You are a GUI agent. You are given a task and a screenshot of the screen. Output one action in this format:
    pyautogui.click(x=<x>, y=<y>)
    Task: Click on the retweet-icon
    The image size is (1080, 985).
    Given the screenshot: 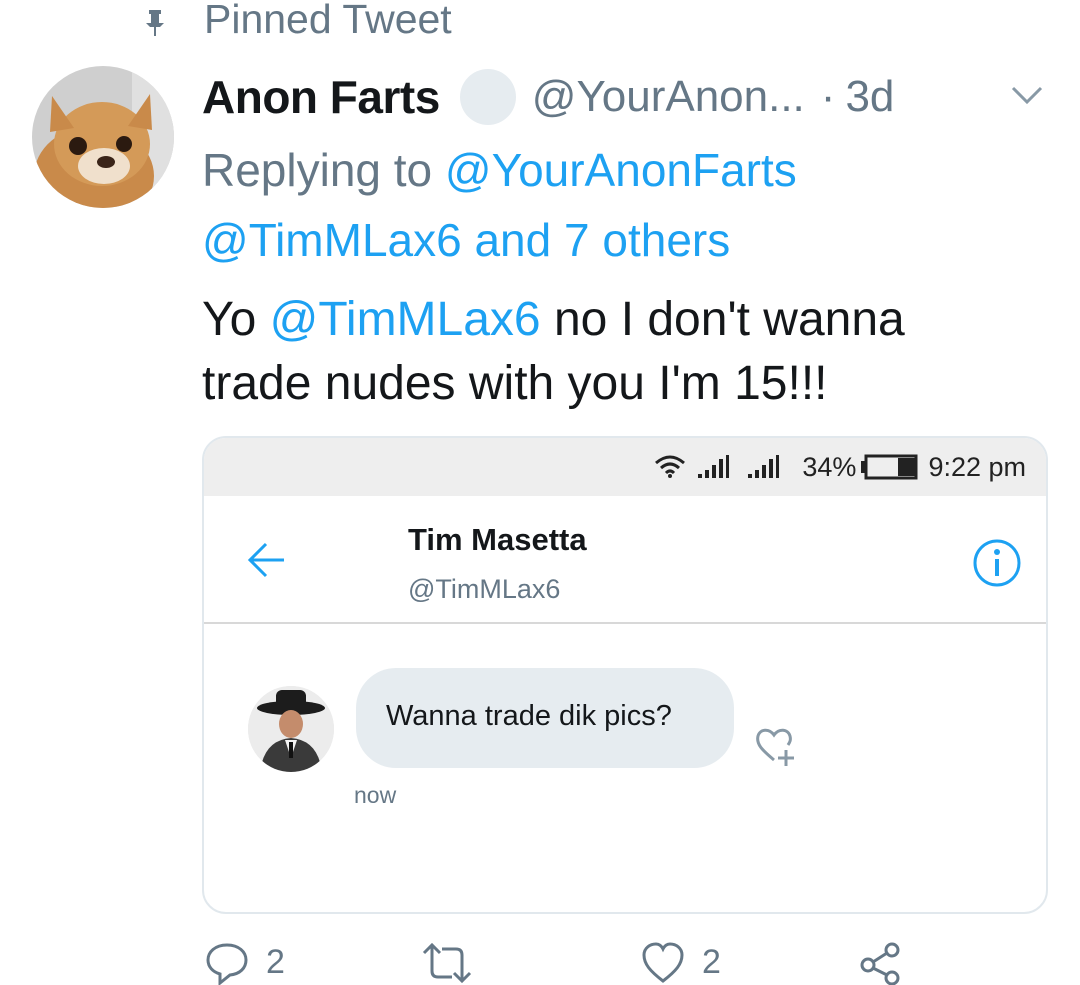 What is the action you would take?
    pyautogui.click(x=447, y=962)
    